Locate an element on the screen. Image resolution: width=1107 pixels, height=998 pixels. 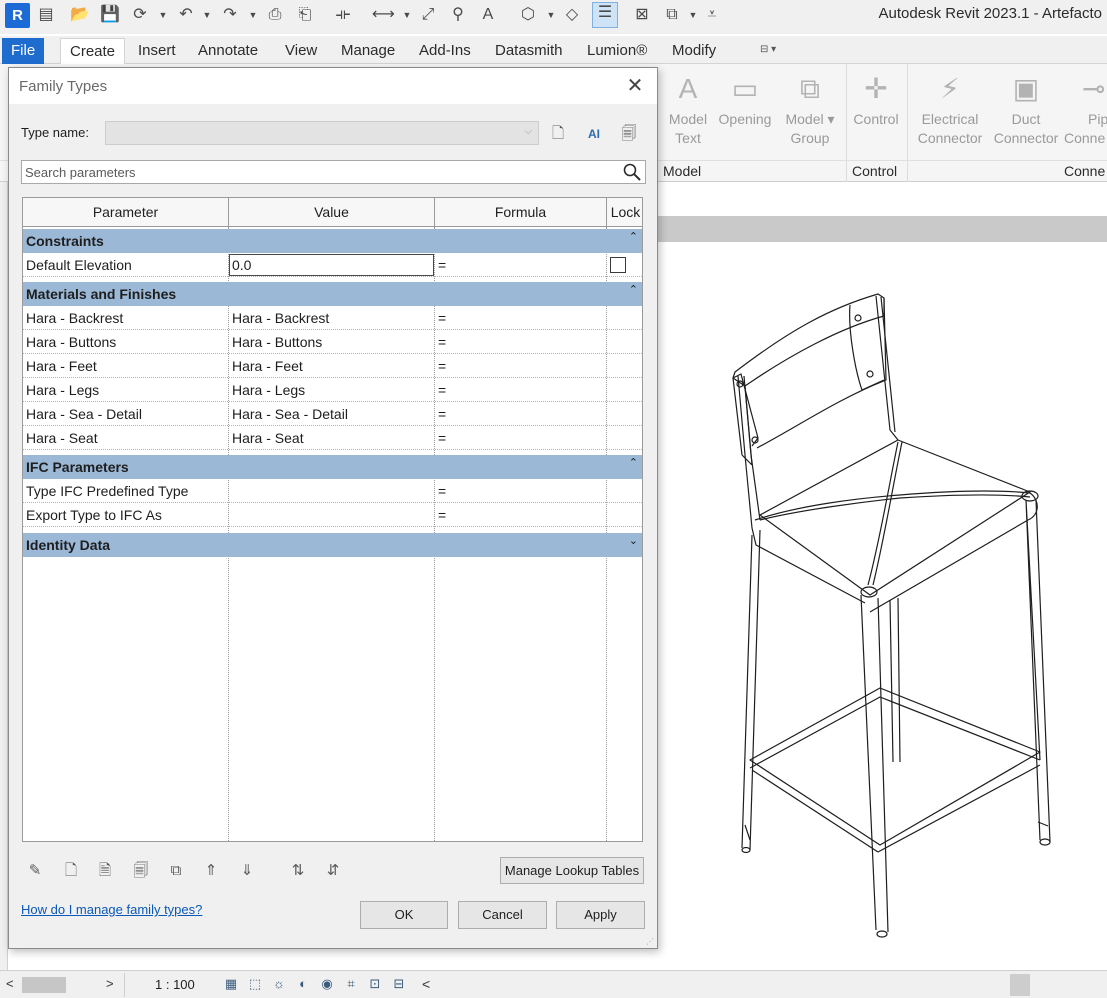
column-header-lock: Lock is located at coordinates (624, 212).